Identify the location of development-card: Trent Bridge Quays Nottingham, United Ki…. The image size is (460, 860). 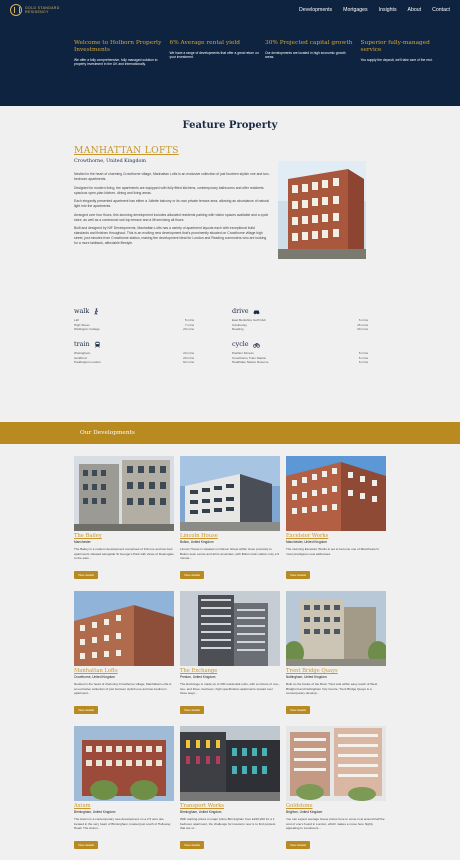
(336, 653).